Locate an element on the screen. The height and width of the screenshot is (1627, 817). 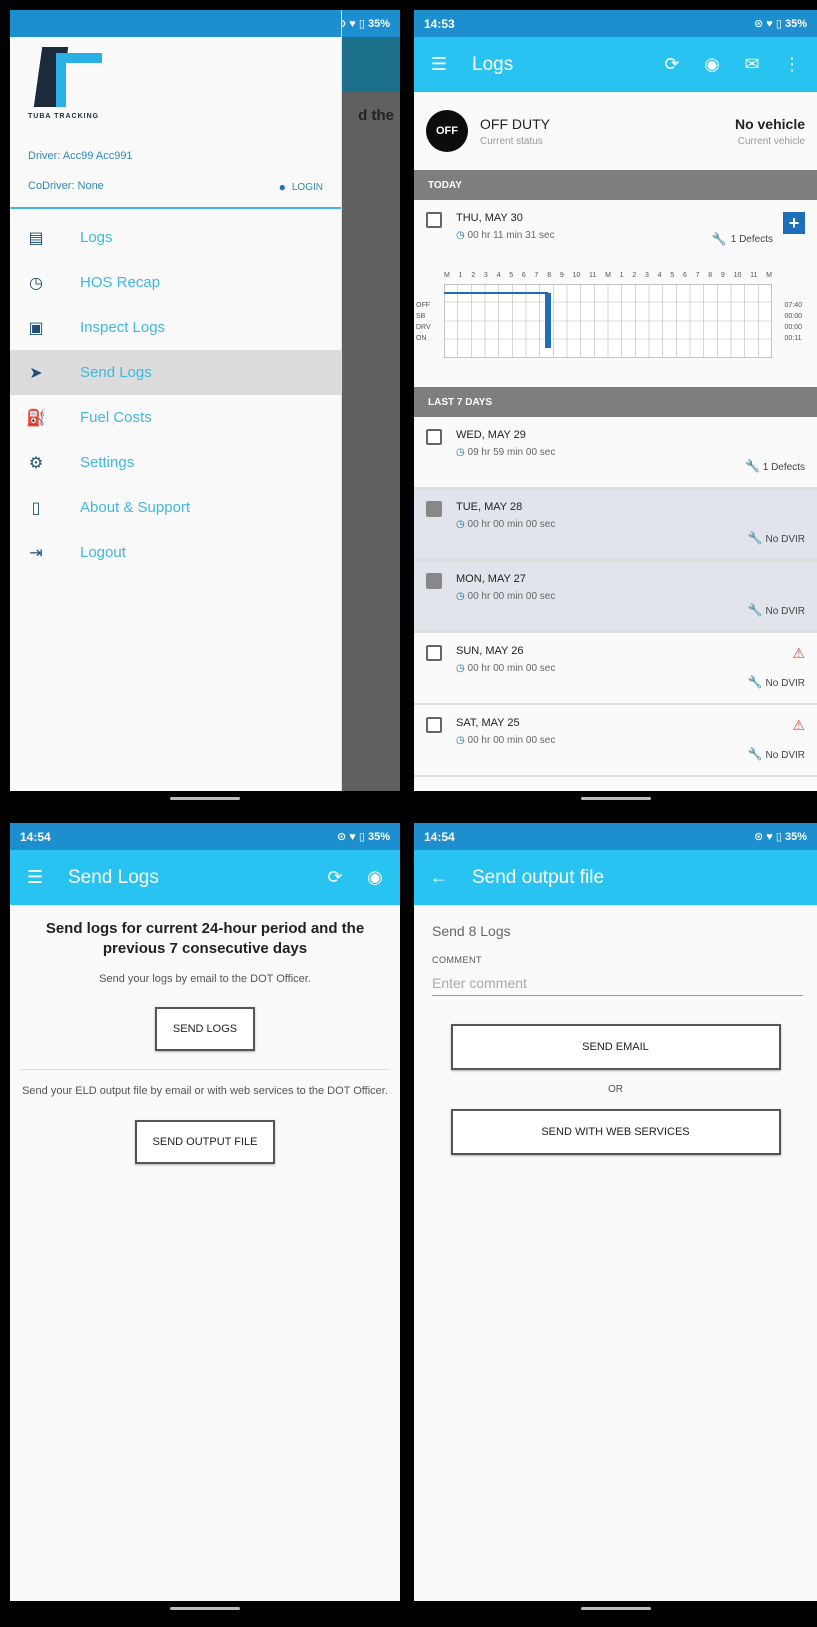
hos-grid-chart is located at coordinates (608, 321).